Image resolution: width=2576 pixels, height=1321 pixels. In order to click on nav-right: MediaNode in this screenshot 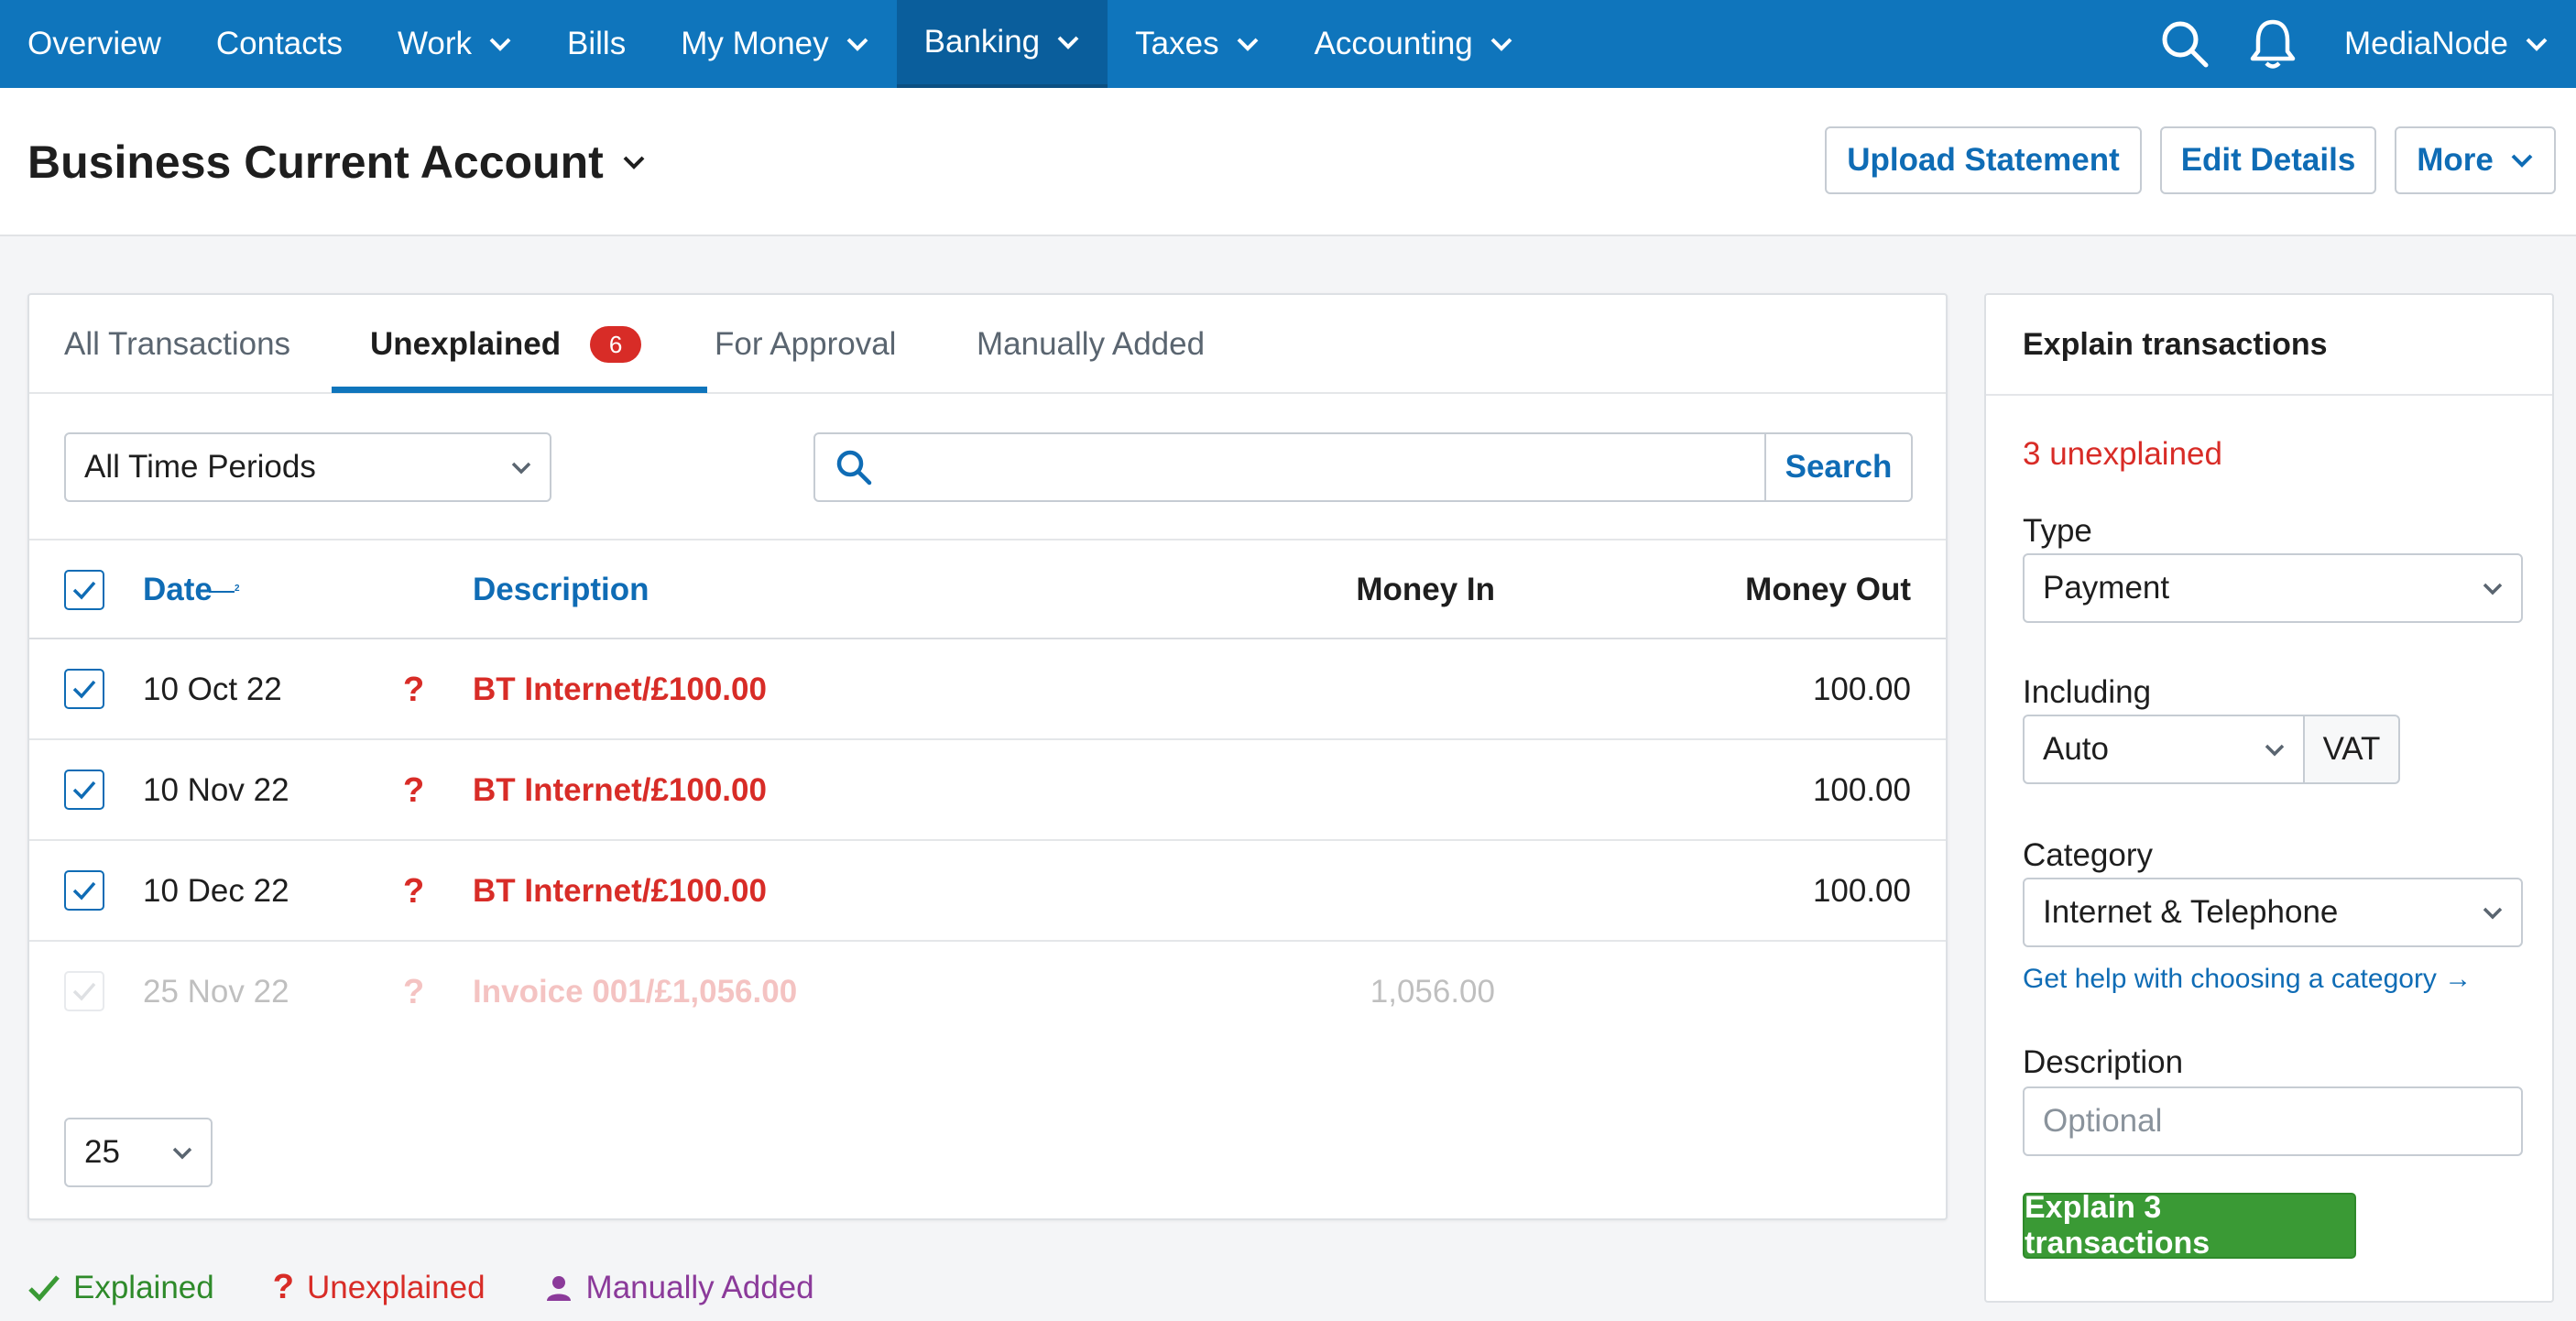, I will do `click(2358, 44)`.